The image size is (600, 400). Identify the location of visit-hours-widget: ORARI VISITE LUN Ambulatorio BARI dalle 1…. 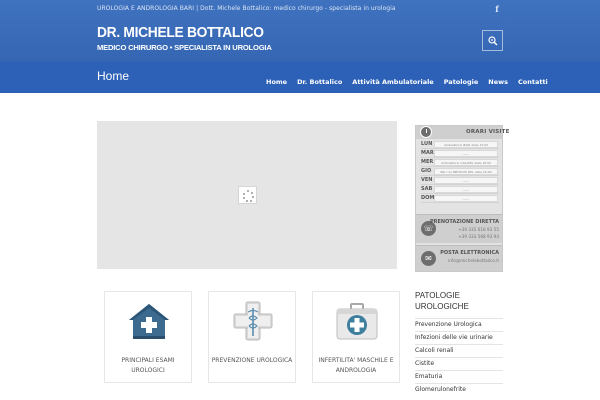
(462, 198).